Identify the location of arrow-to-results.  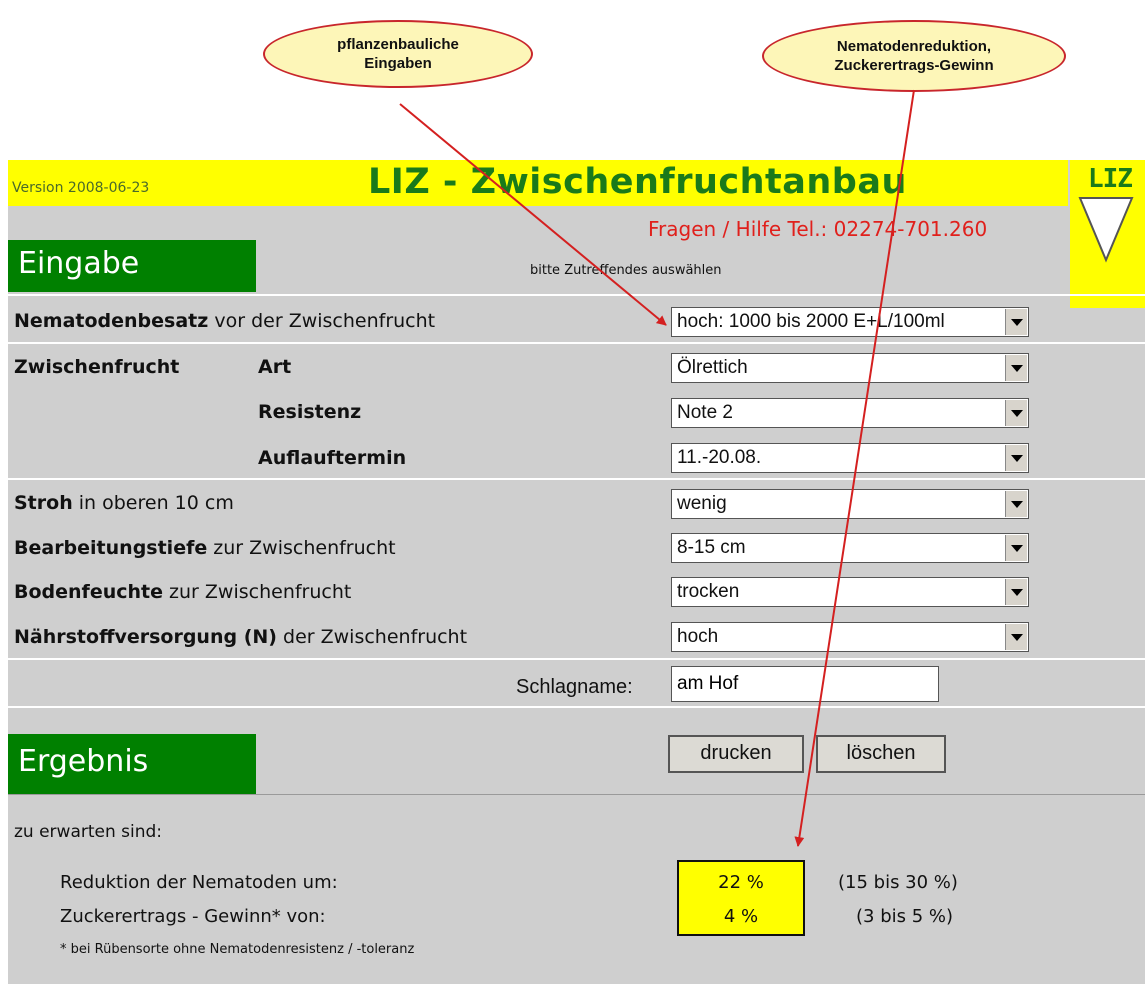
(854, 468).